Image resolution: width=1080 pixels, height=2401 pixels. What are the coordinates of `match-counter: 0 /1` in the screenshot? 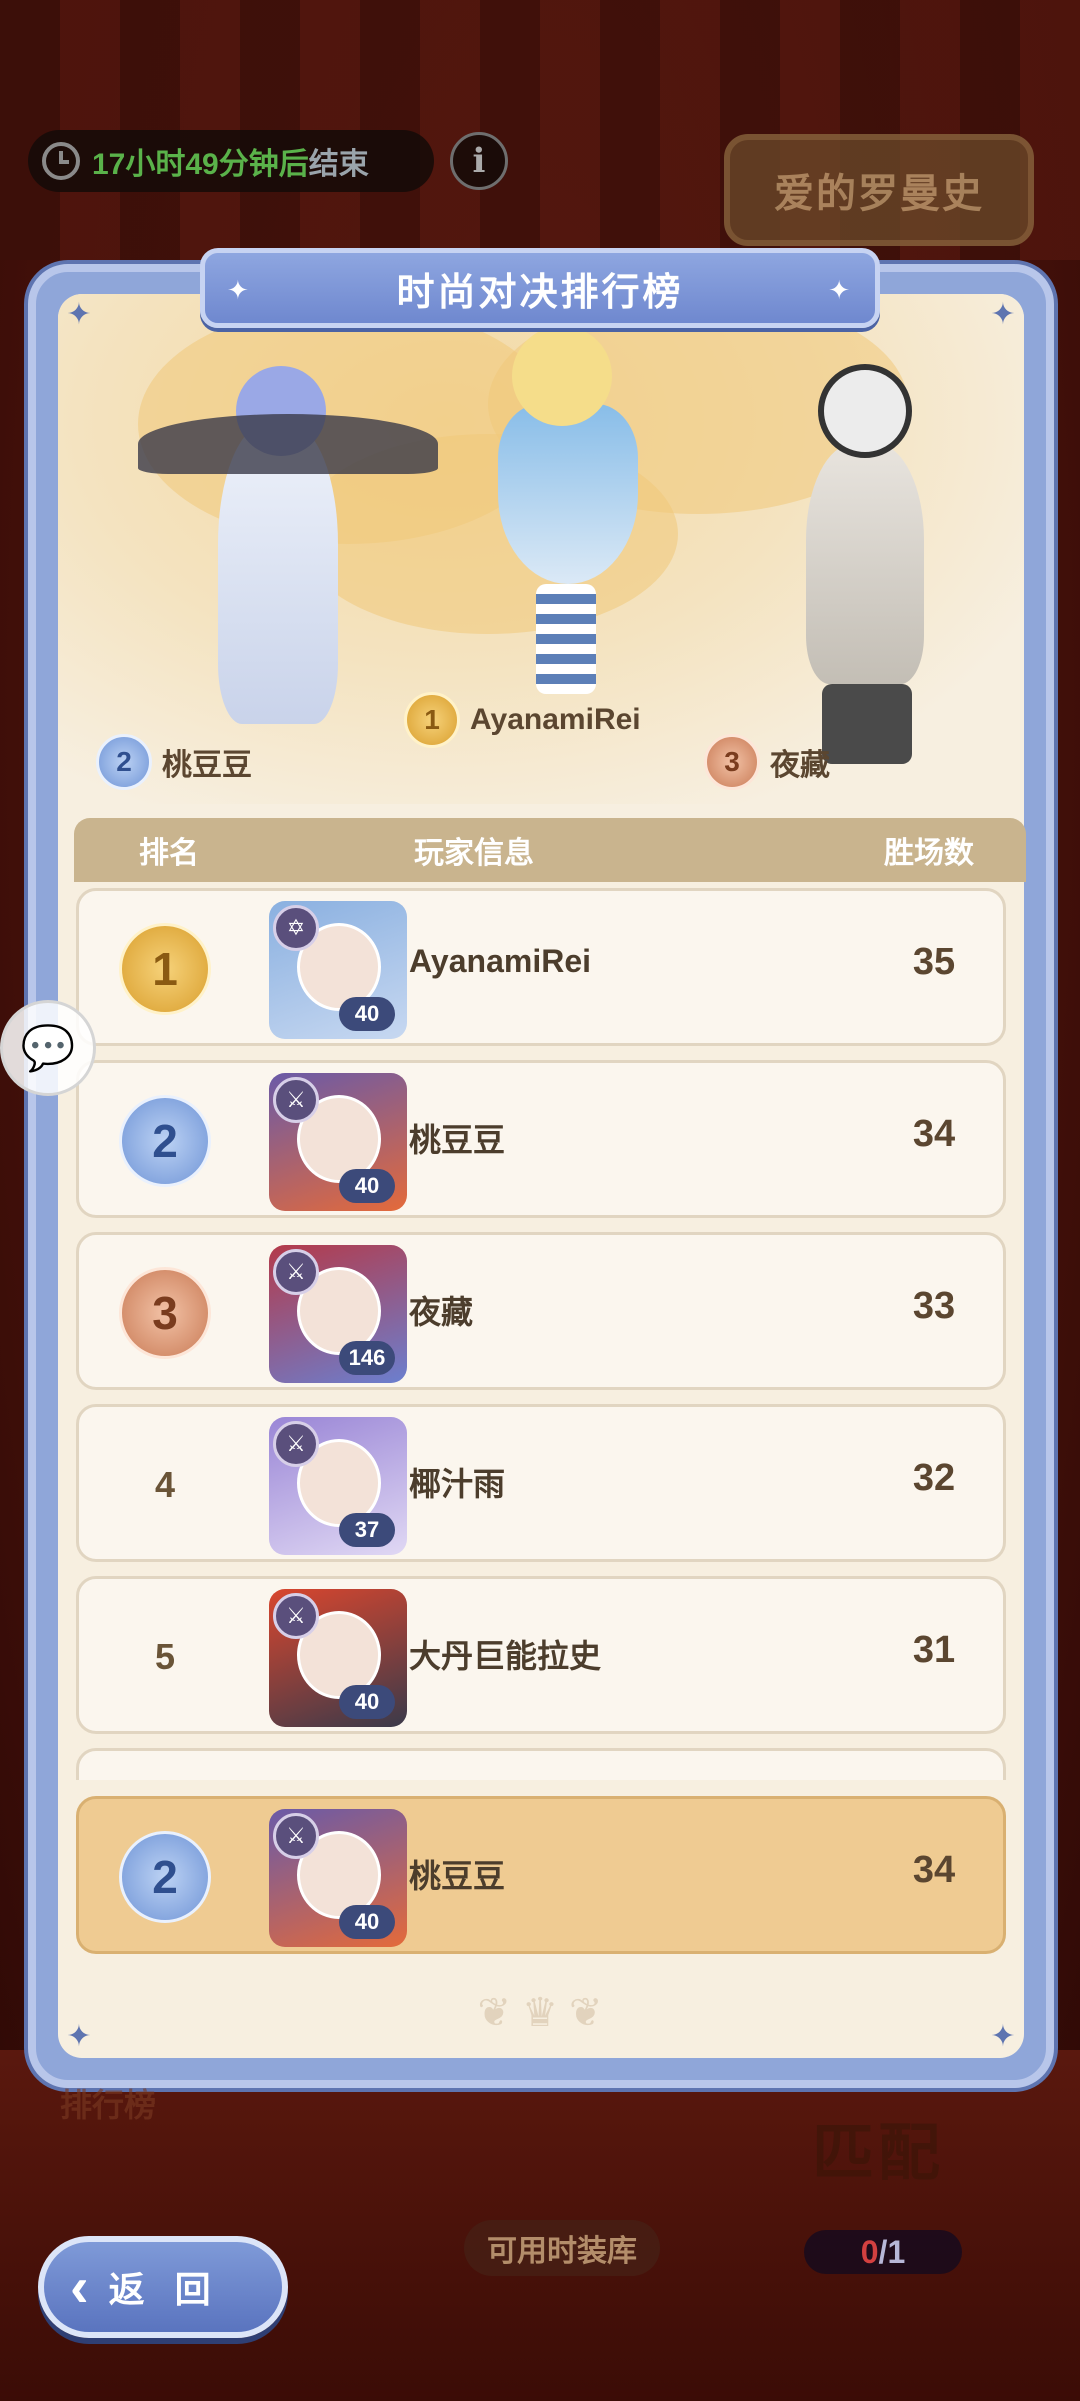 It's located at (883, 2252).